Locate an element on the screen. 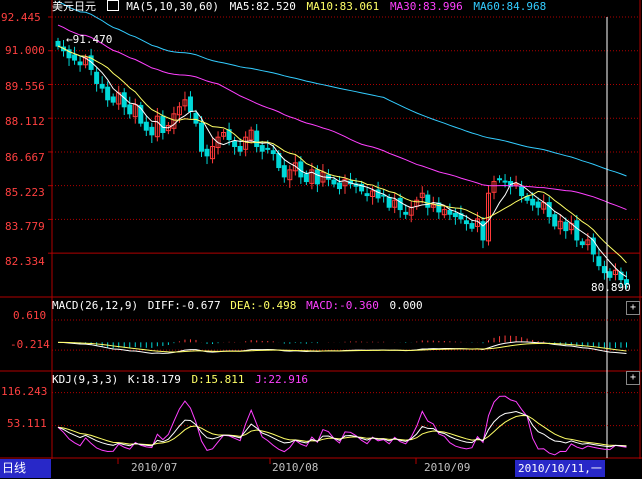  kdj-k-value: K:18.179 is located at coordinates (154, 379).